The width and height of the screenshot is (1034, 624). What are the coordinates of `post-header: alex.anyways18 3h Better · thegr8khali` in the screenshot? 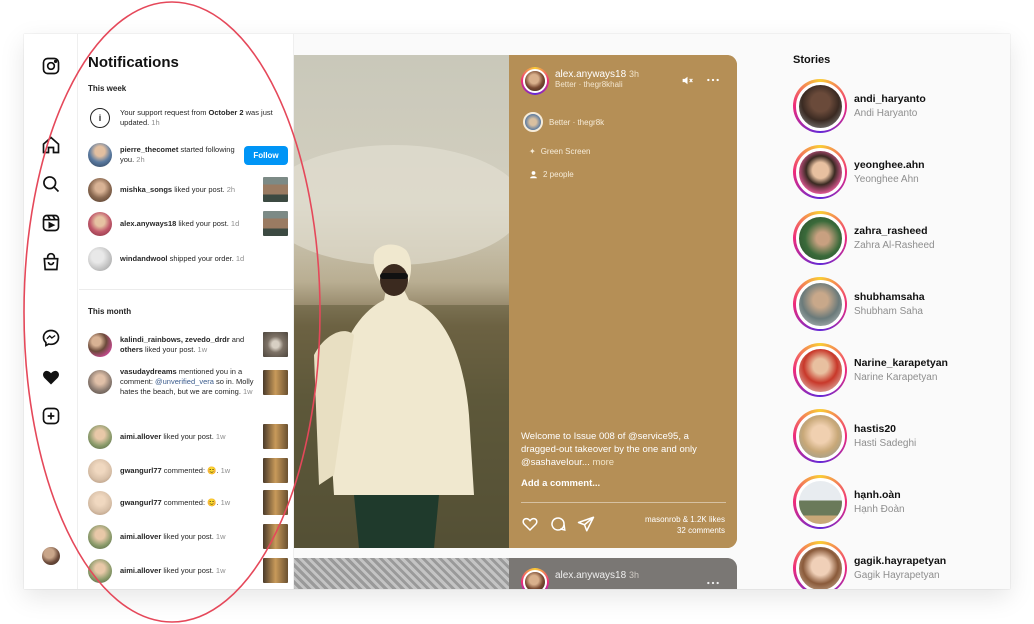 It's located at (580, 81).